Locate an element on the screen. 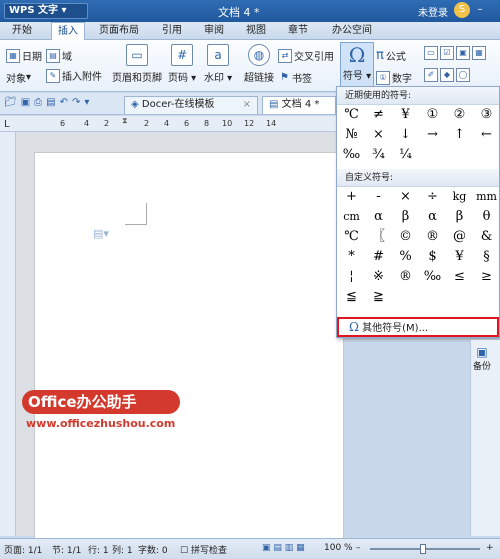 This screenshot has width=500, height=559. symbol-cell: ¾ is located at coordinates (378, 155).